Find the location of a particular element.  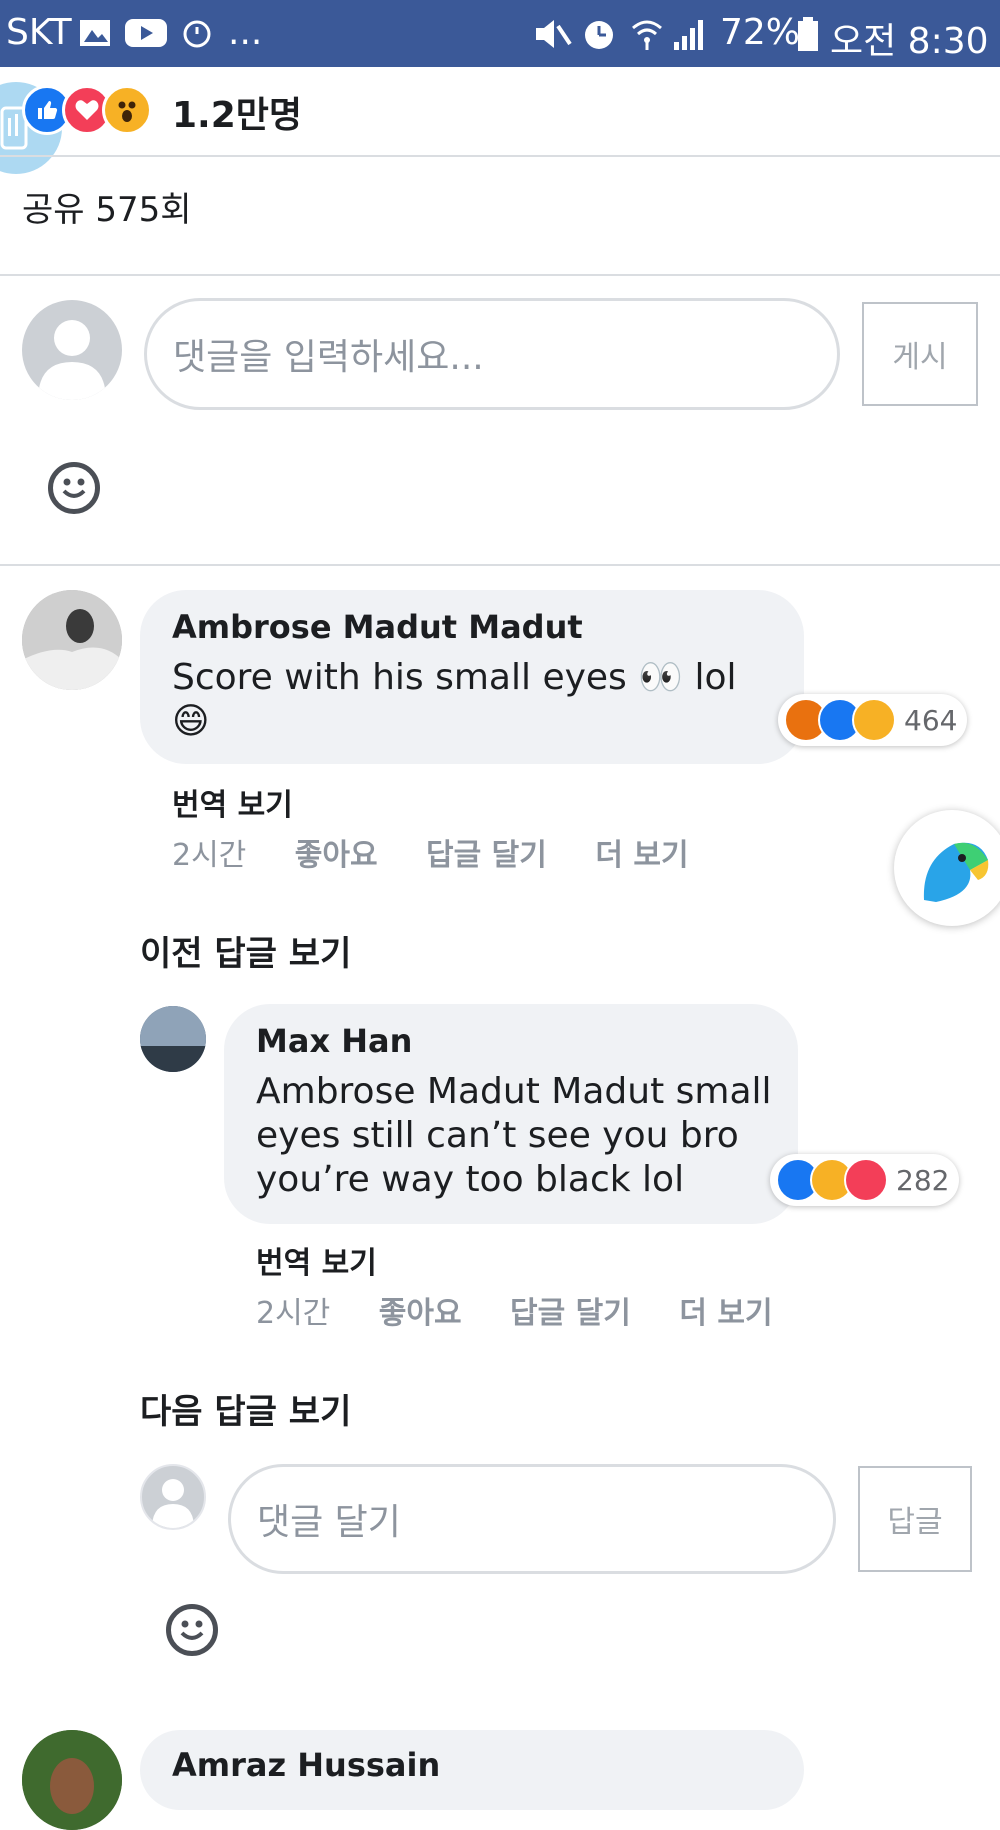

reaction-count: 464 is located at coordinates (931, 720).